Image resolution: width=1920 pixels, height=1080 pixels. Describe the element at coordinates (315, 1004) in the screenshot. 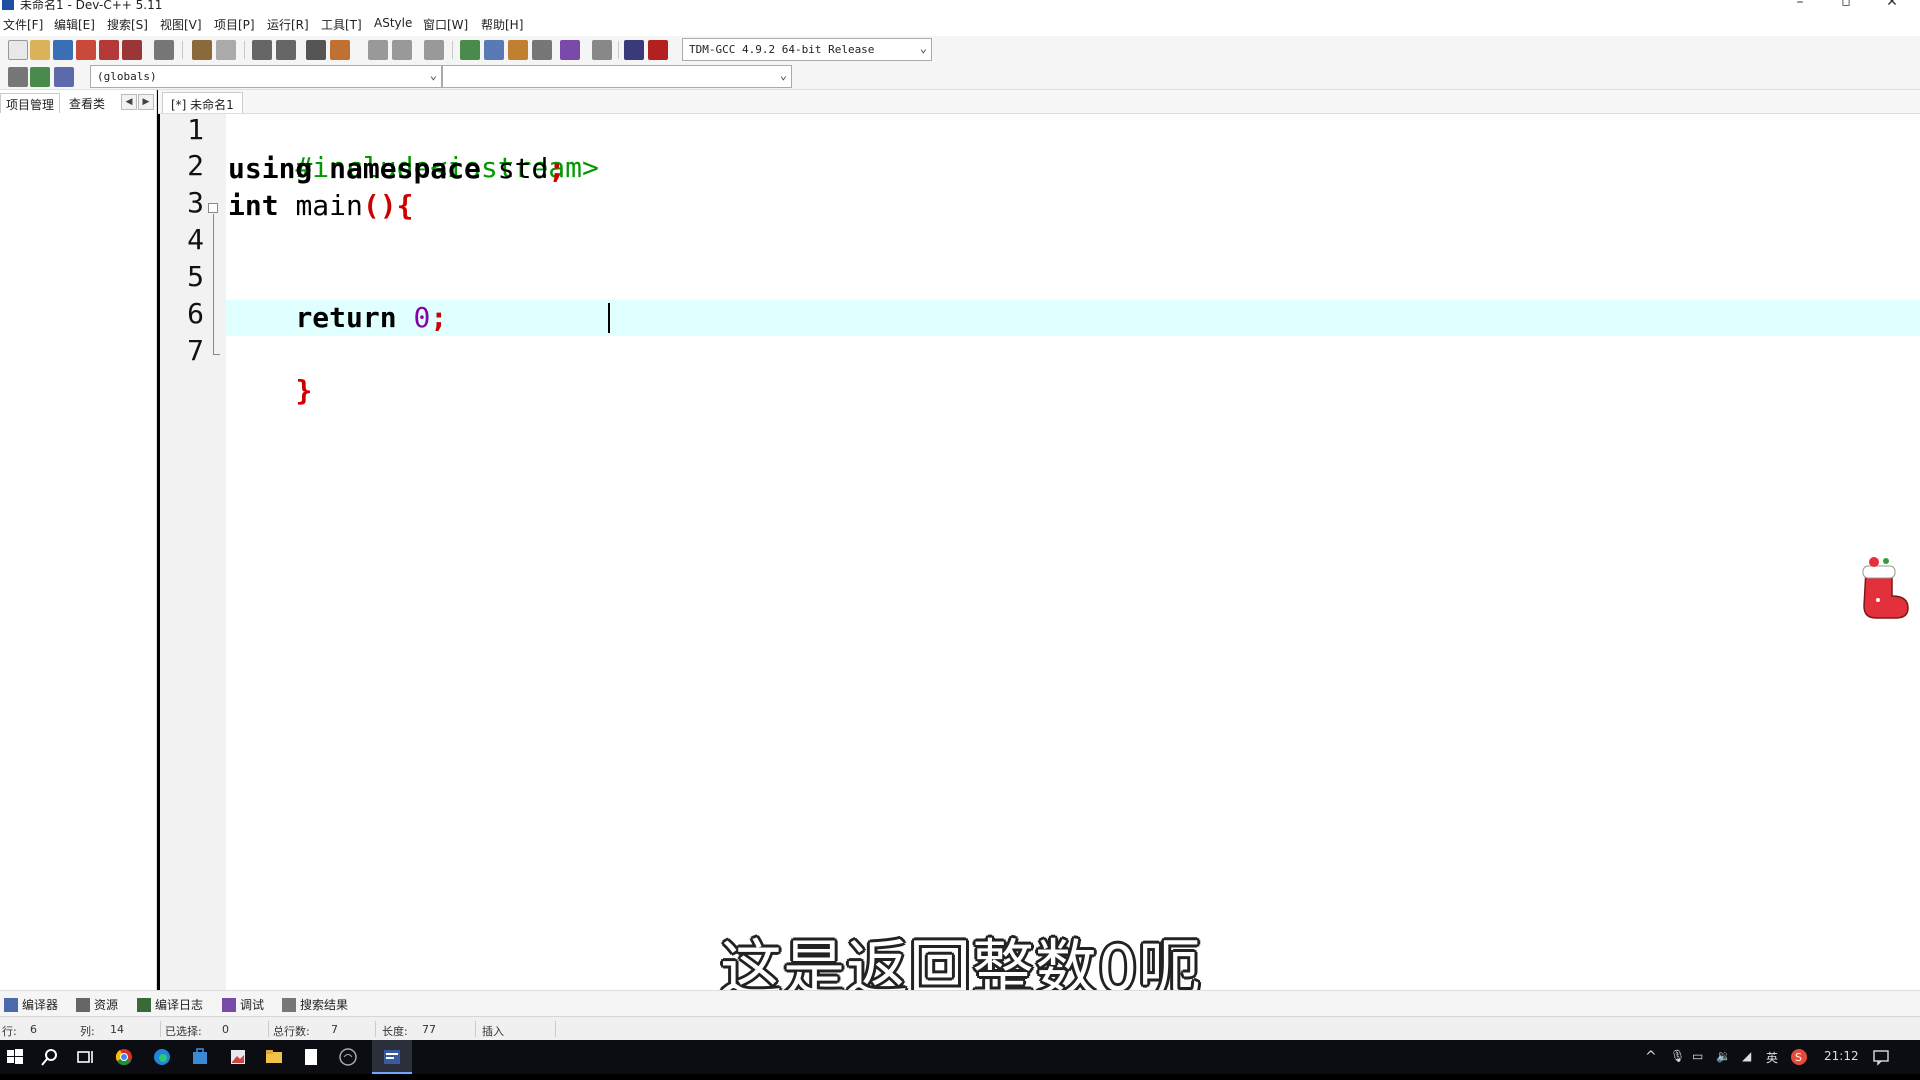

I see `tab-search-results: 搜索结果` at that location.